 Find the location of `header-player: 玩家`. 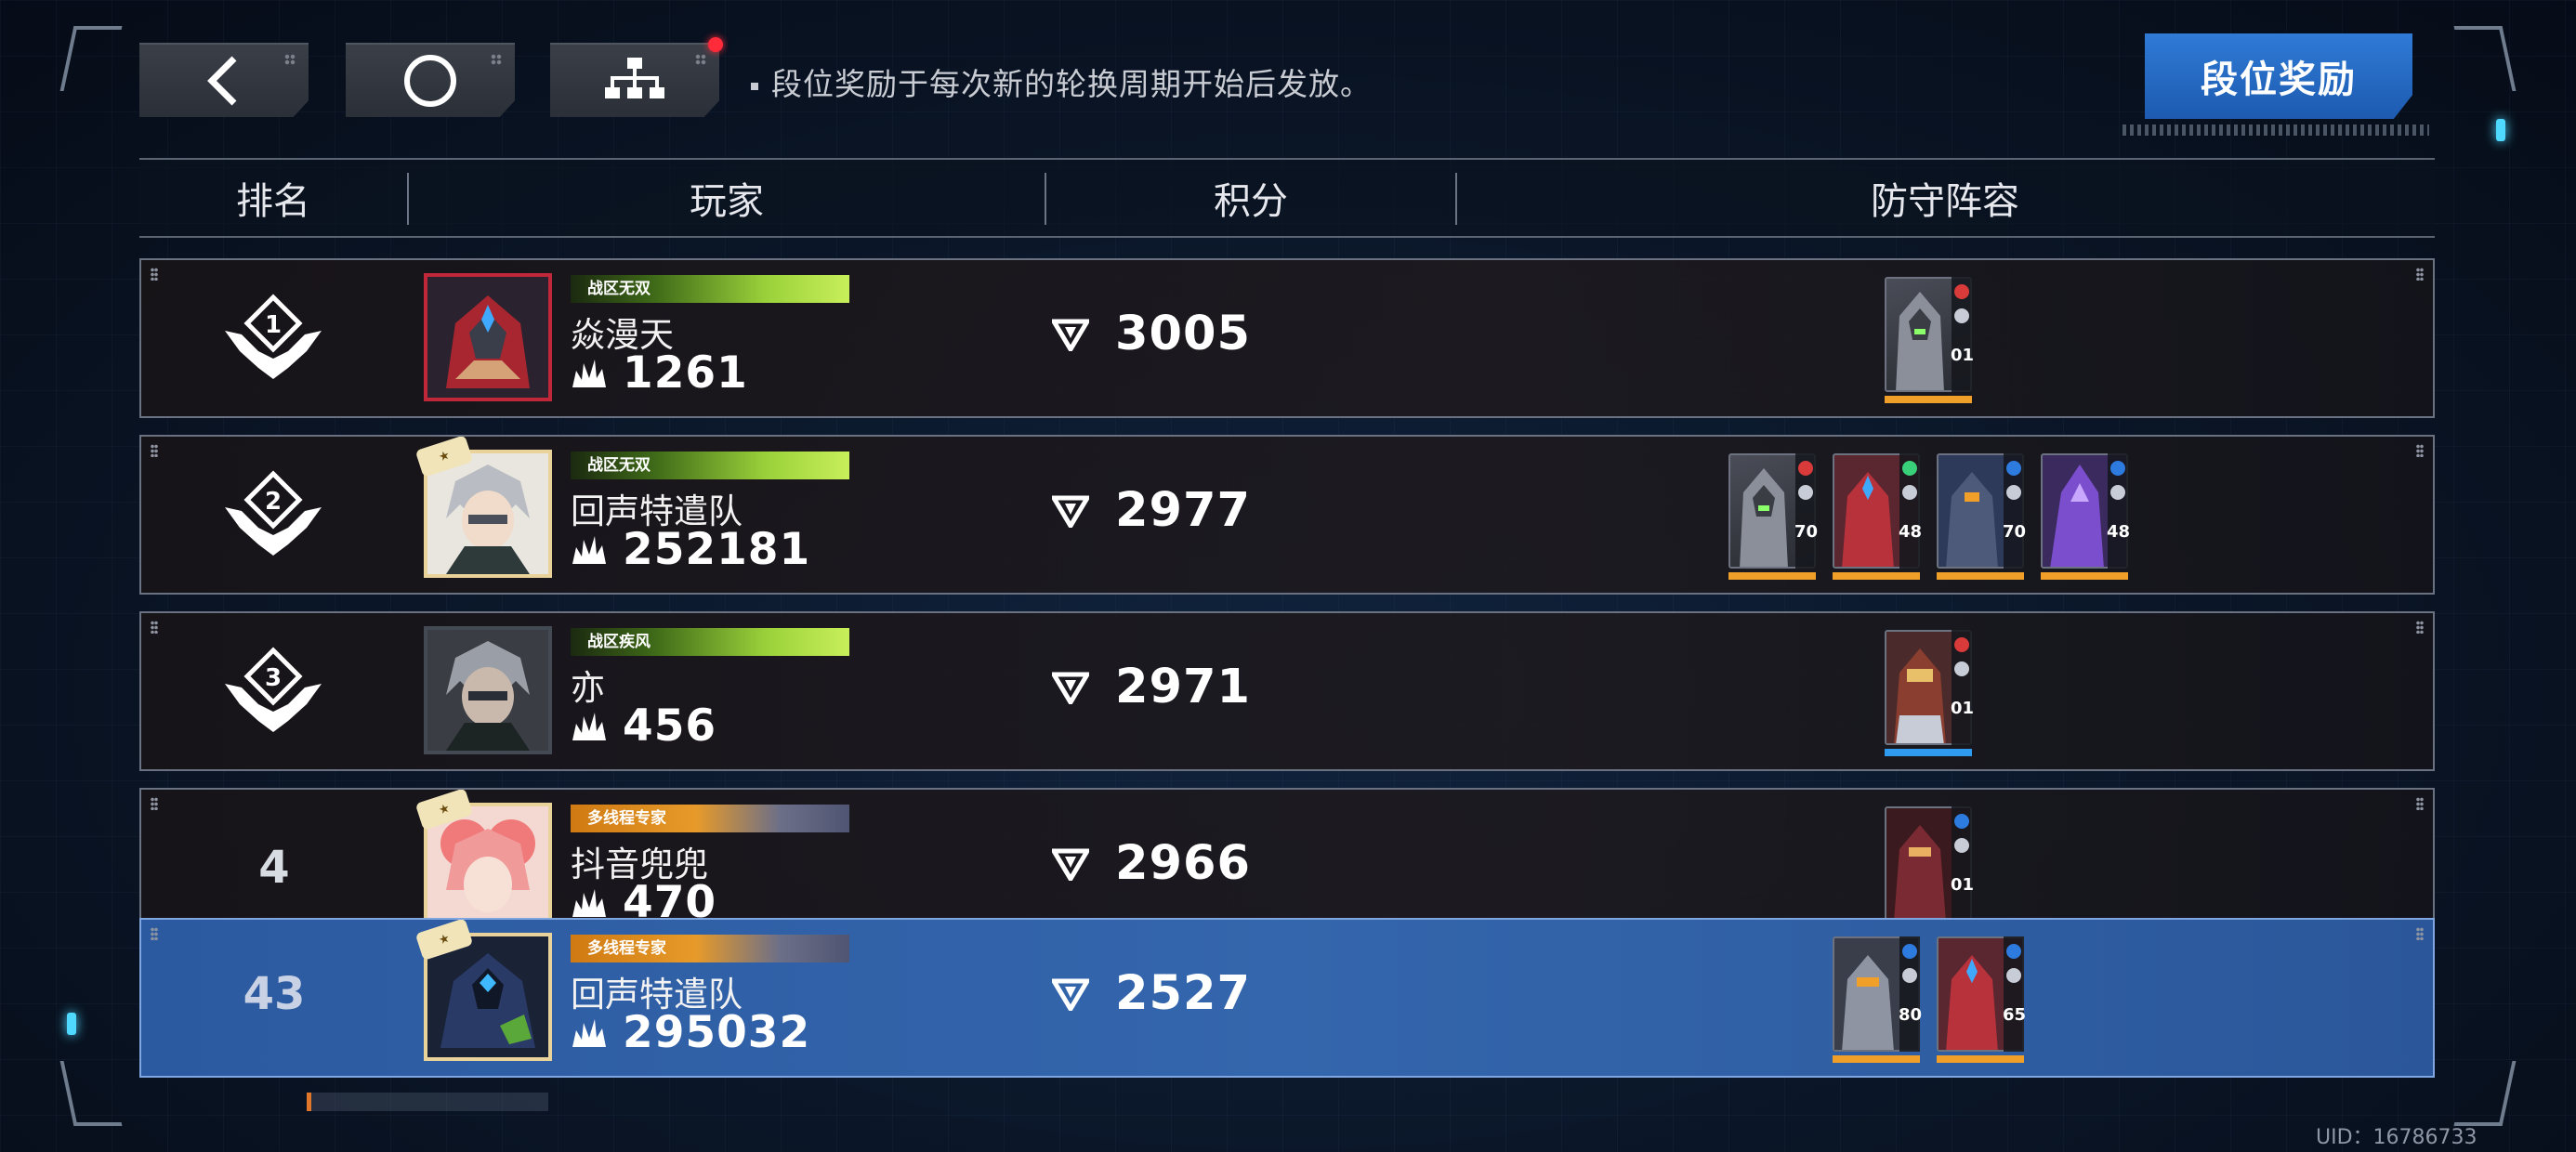

header-player: 玩家 is located at coordinates (727, 201).